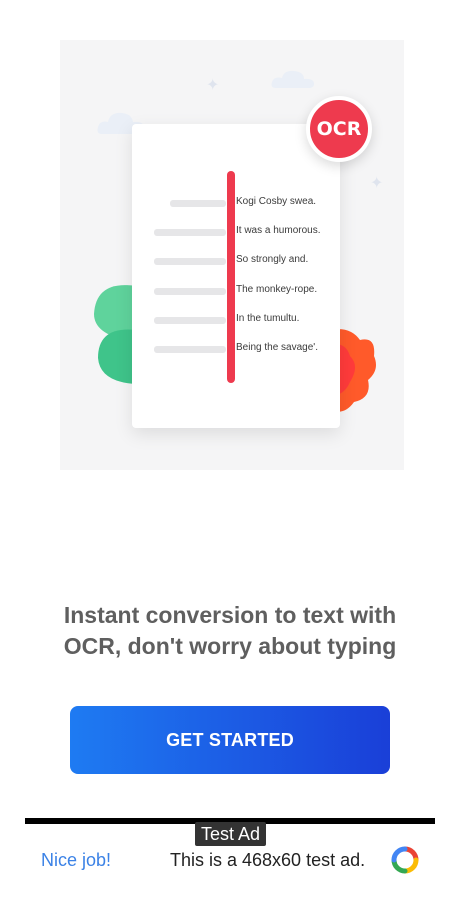 The height and width of the screenshot is (900, 460). I want to click on recognized-text-line: The monkey-rope., so click(277, 289).